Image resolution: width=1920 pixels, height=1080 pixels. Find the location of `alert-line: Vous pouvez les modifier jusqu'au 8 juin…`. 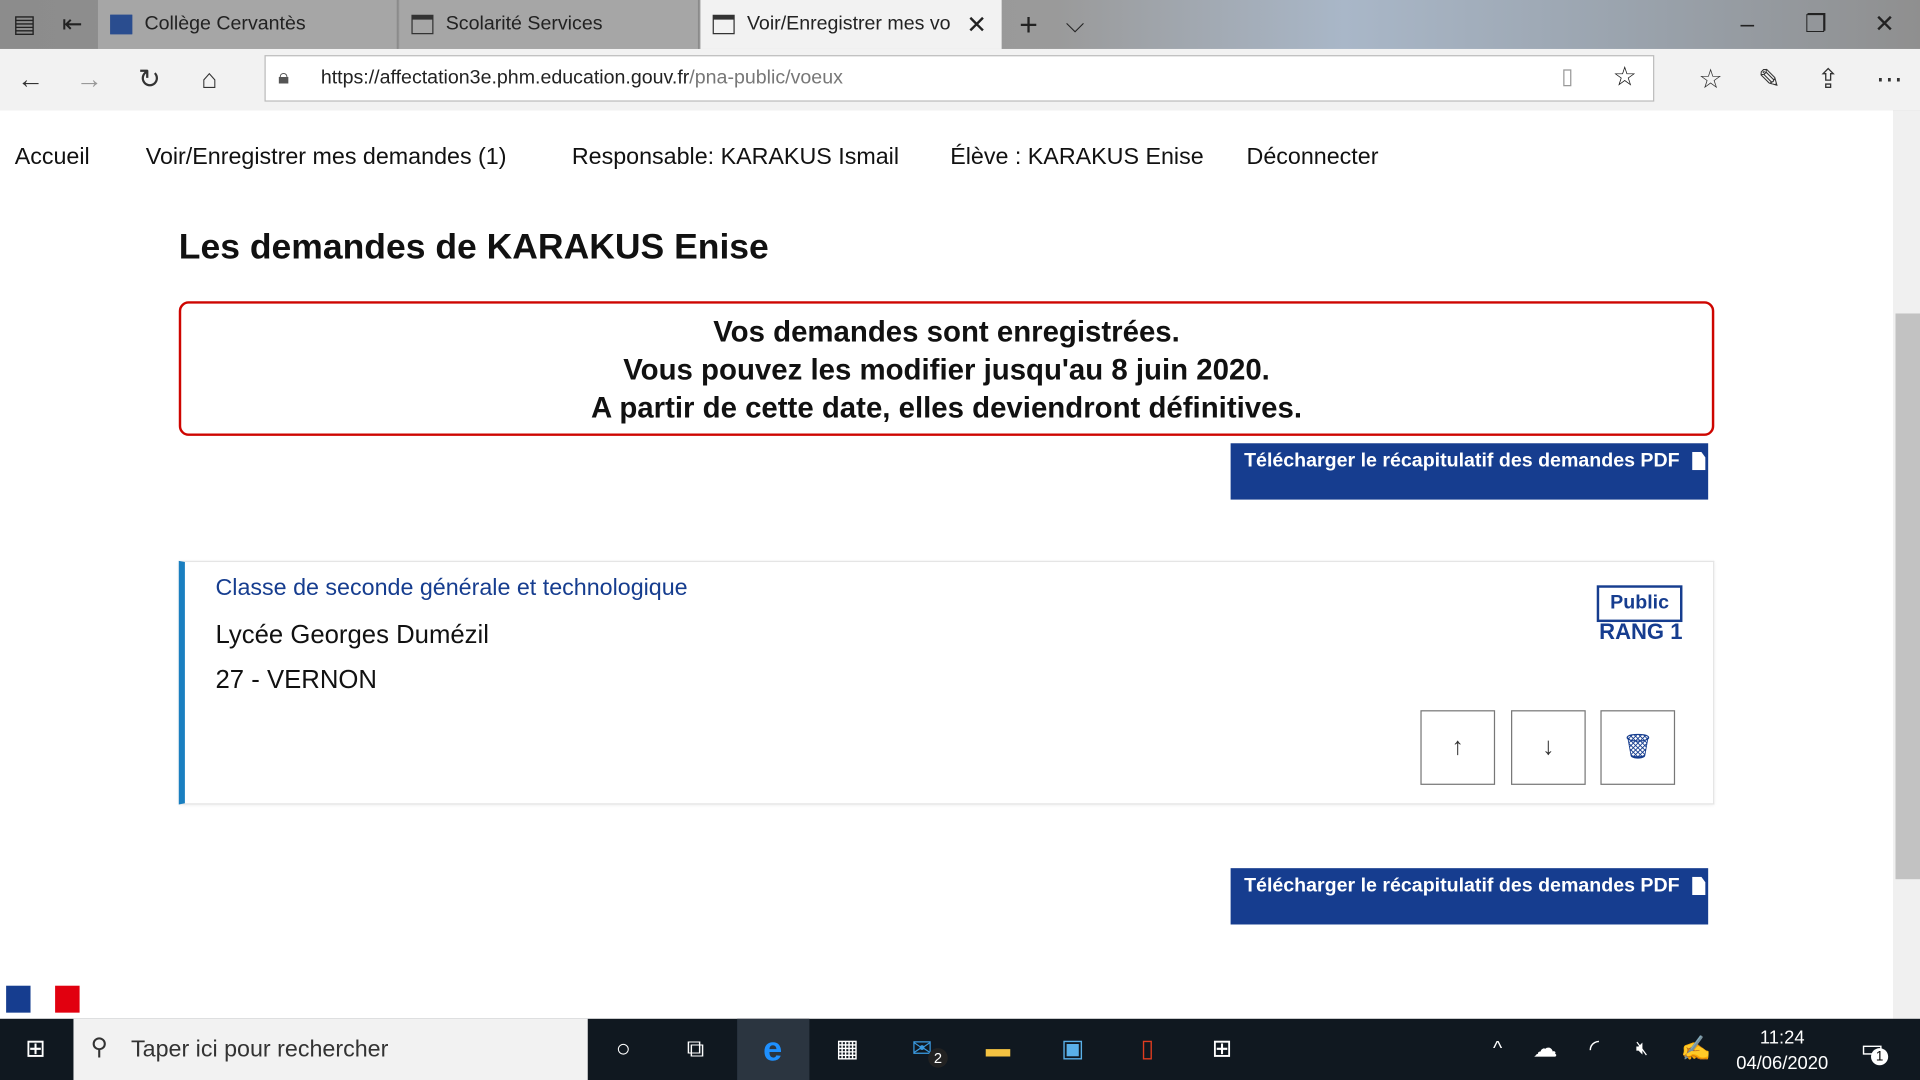

alert-line: Vous pouvez les modifier jusqu'au 8 juin… is located at coordinates (946, 370).